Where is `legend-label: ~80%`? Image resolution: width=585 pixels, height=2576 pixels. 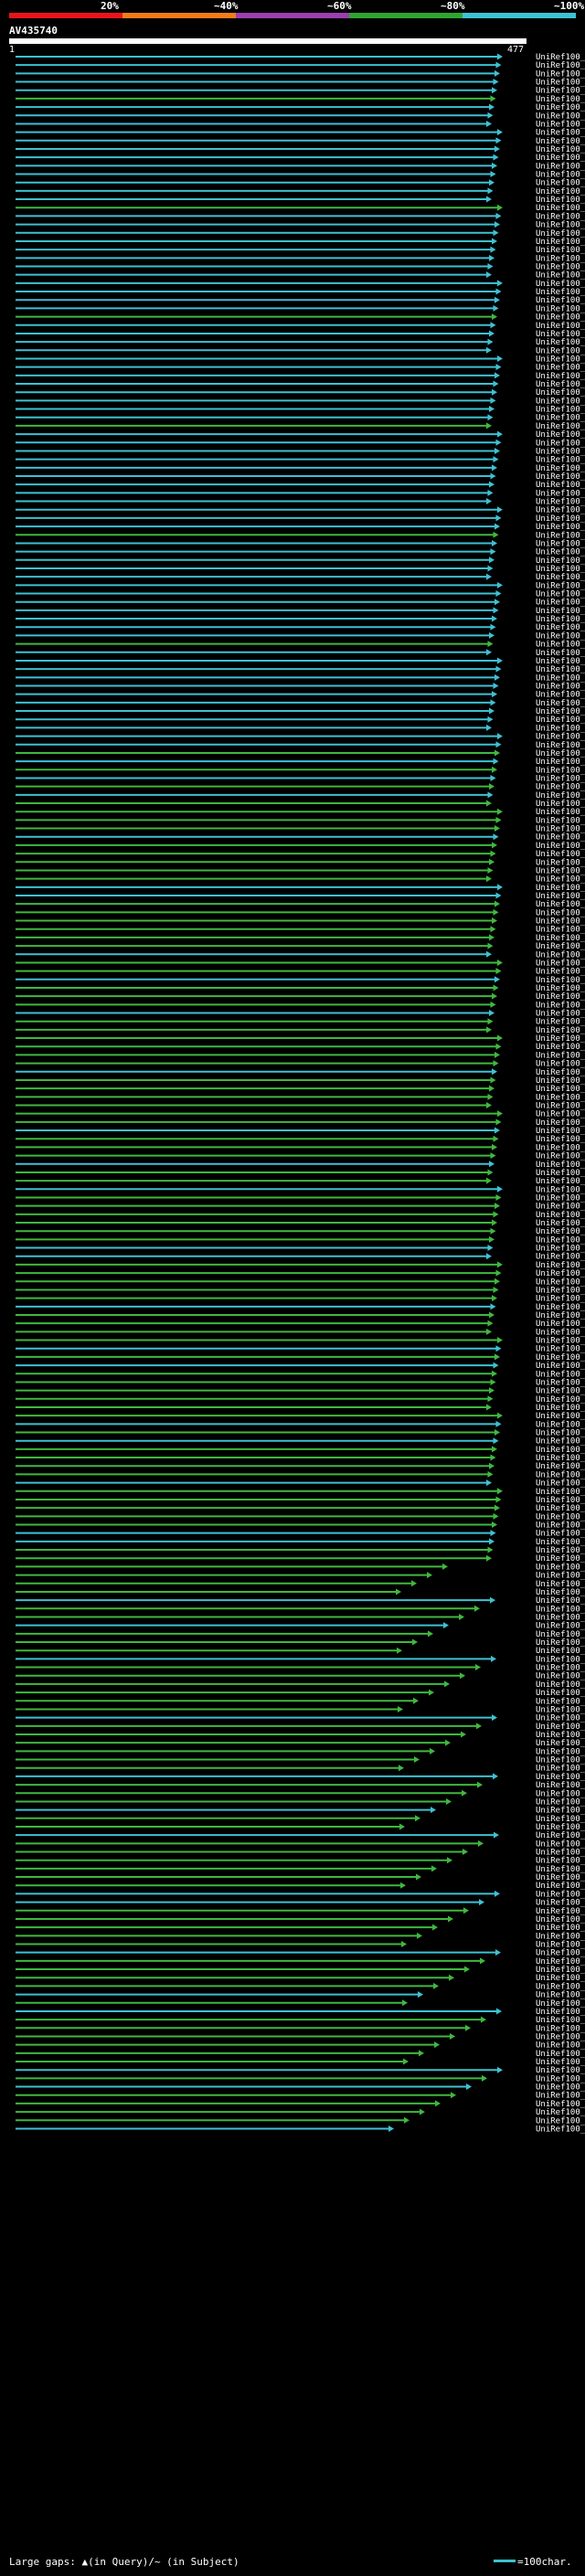 legend-label: ~80% is located at coordinates (453, 6).